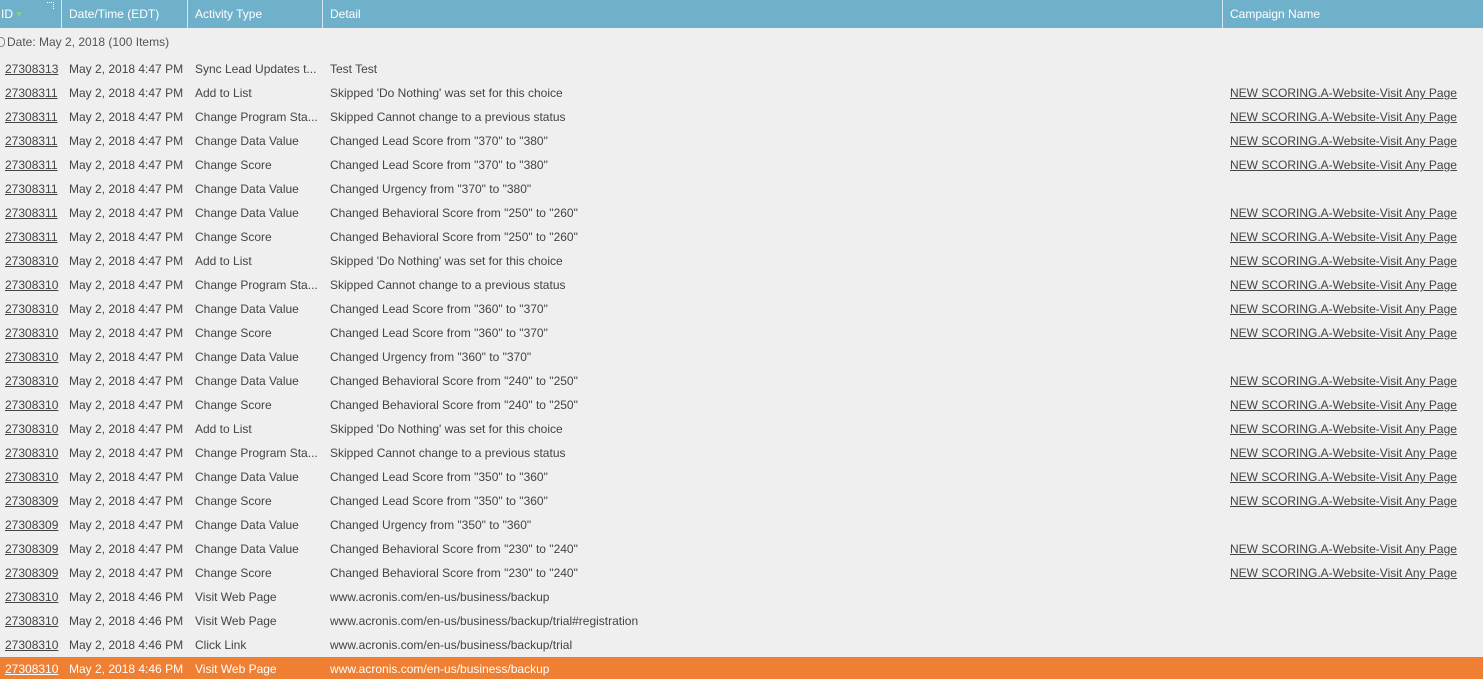  What do you see at coordinates (770, 333) in the screenshot?
I see `activity-detail-cell: Changed Lead Score from "360" to "370"` at bounding box center [770, 333].